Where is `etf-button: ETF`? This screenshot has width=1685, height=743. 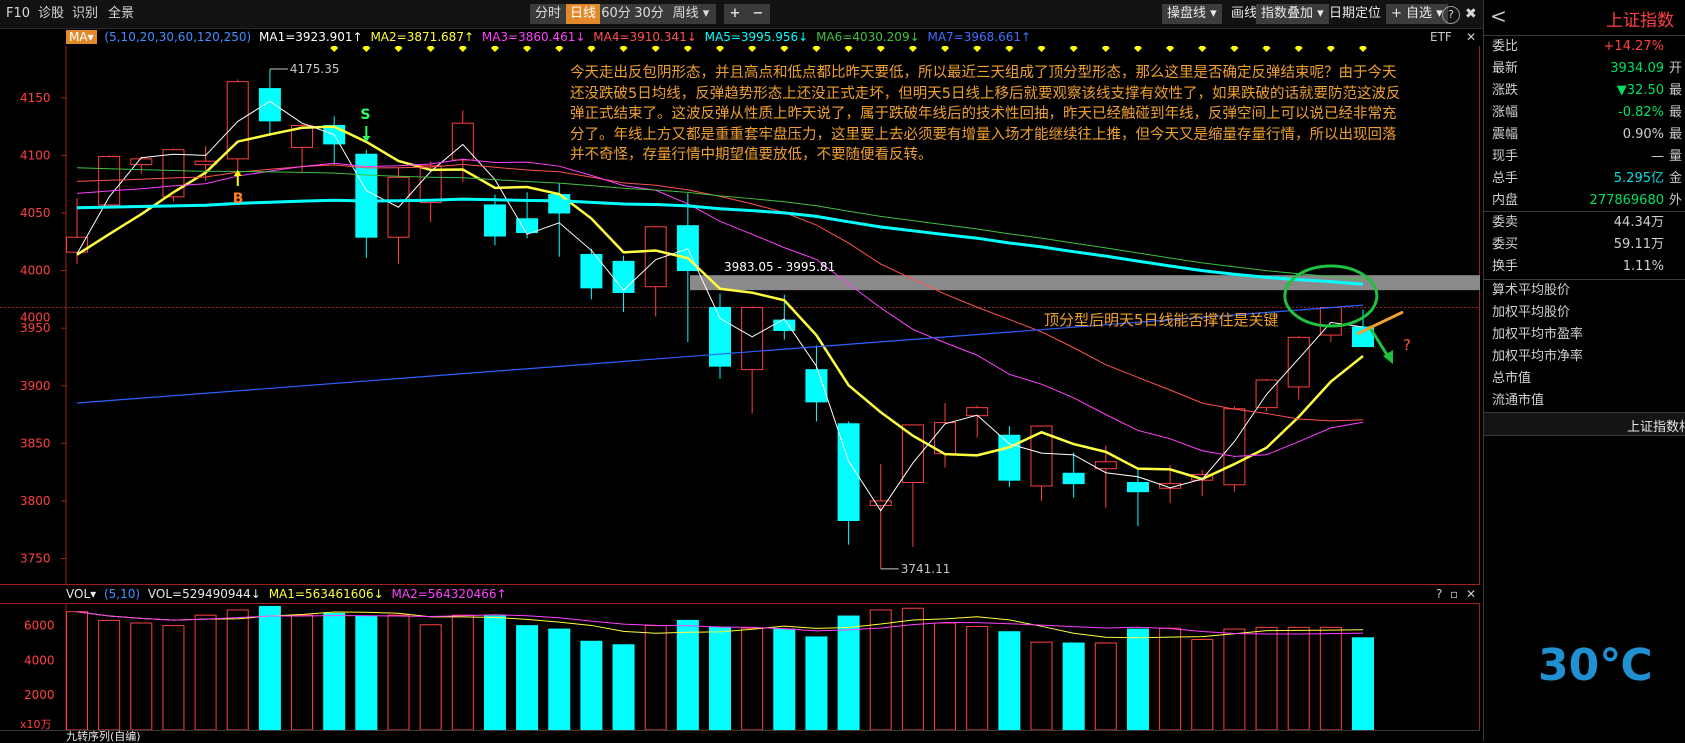 etf-button: ETF is located at coordinates (1441, 37).